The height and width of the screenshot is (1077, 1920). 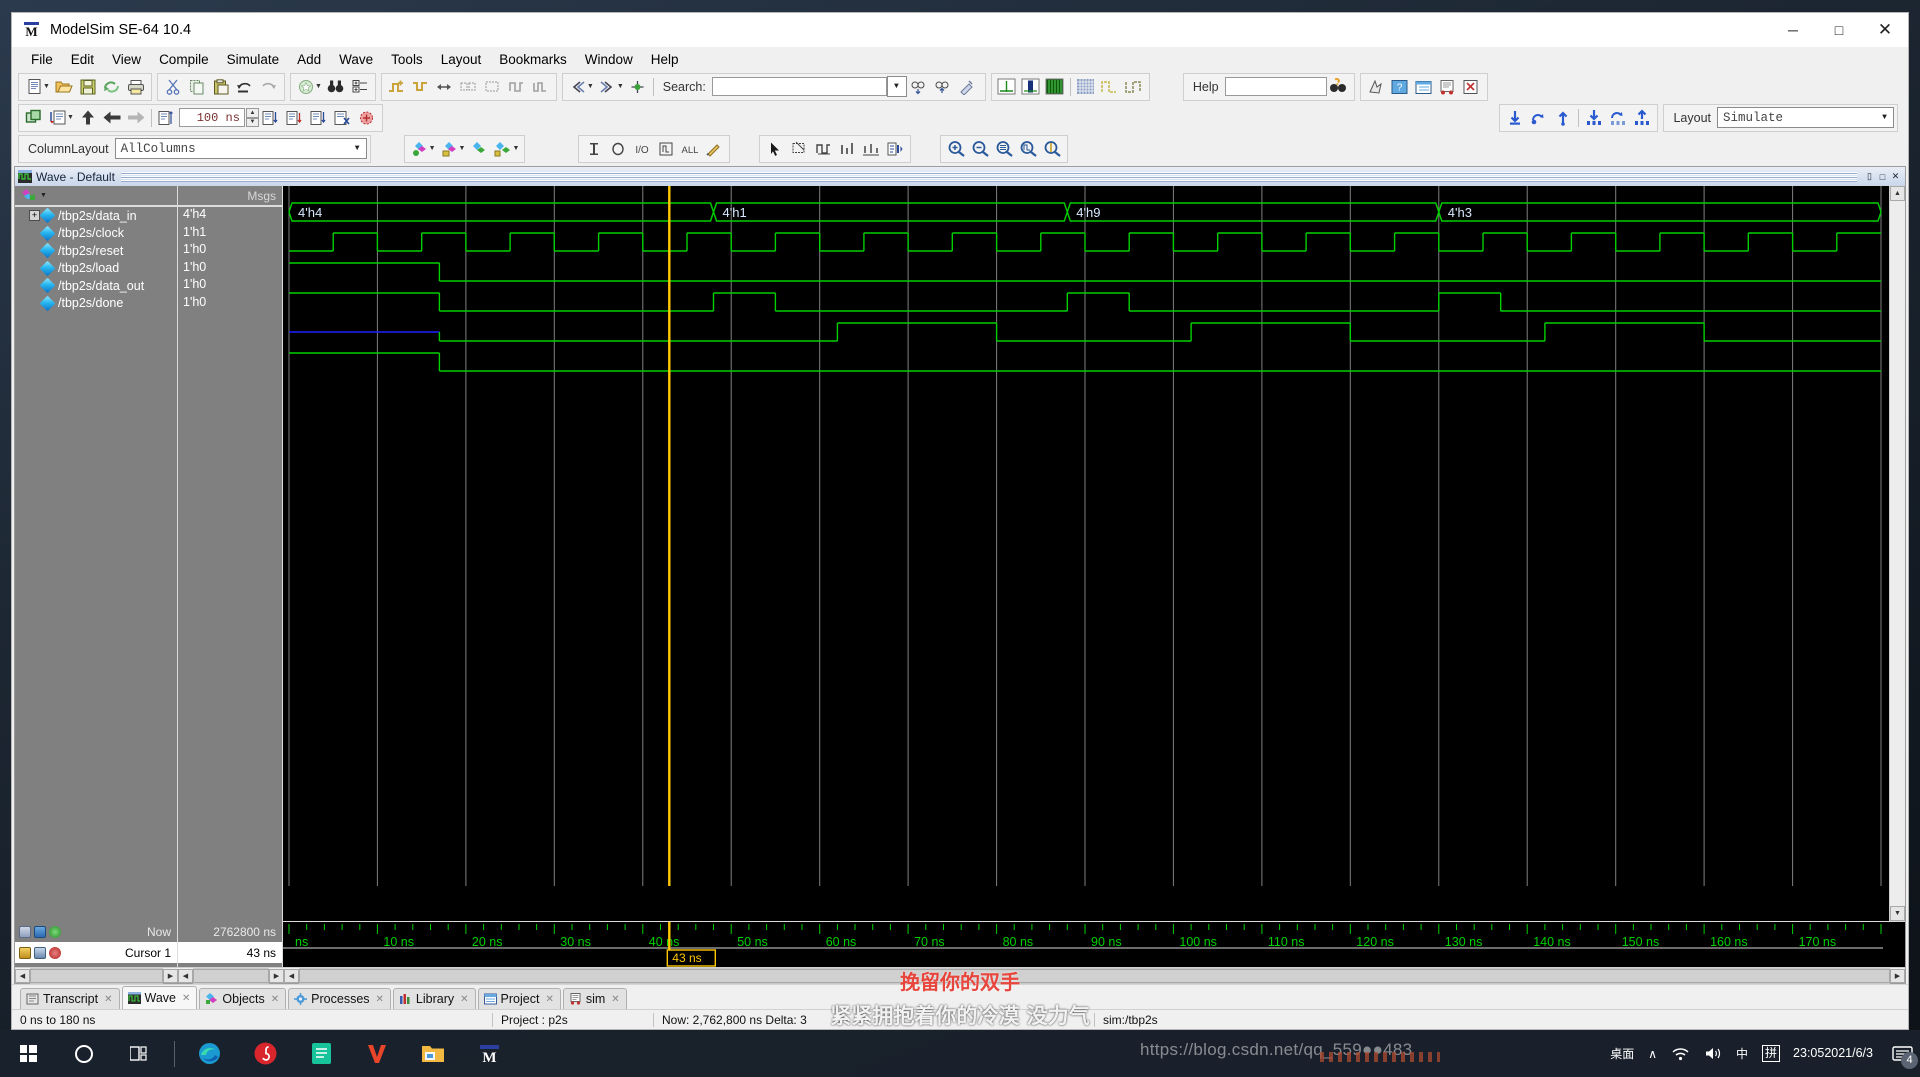 I want to click on menu-layout: Layout, so click(x=461, y=59).